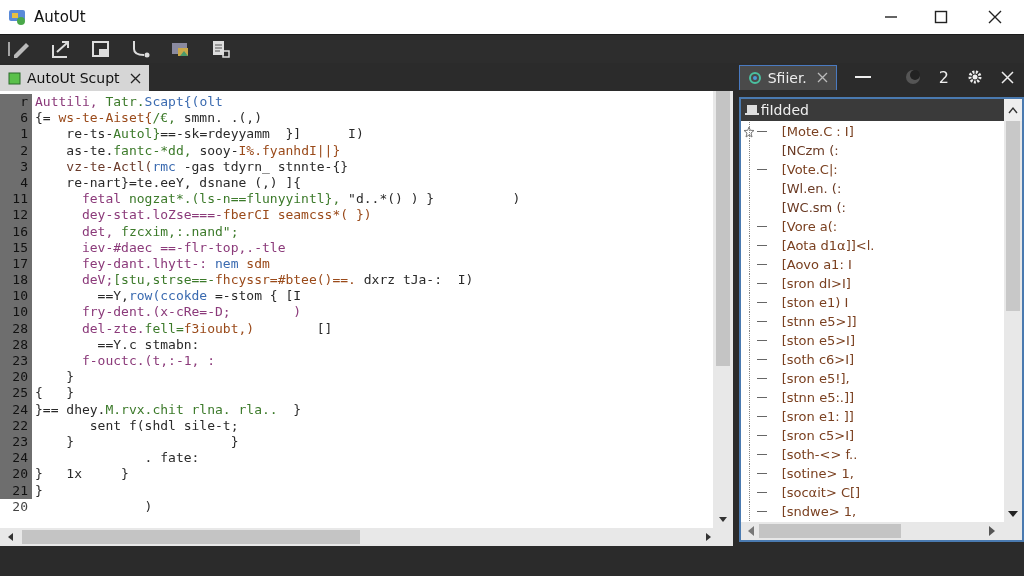 The width and height of the screenshot is (1024, 576). I want to click on right-arrow-icon, so click(992, 531).